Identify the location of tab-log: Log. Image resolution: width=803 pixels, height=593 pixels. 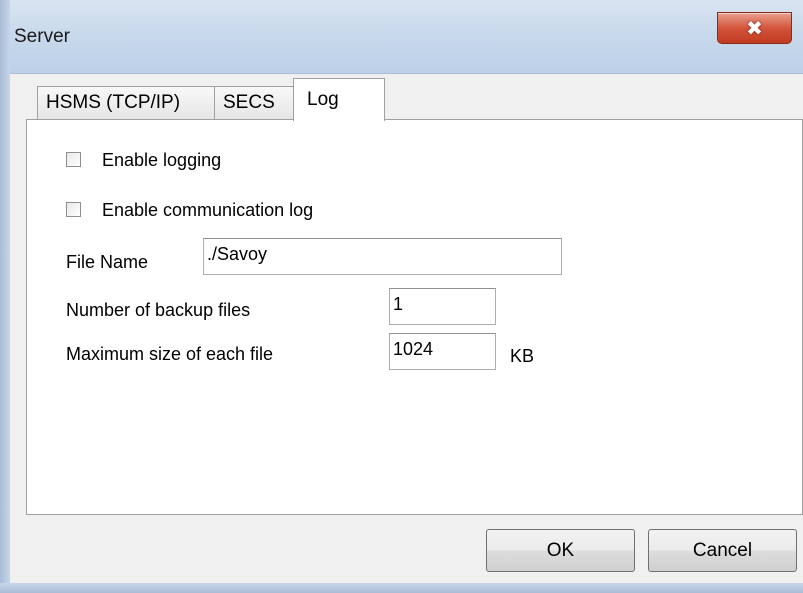
(339, 99).